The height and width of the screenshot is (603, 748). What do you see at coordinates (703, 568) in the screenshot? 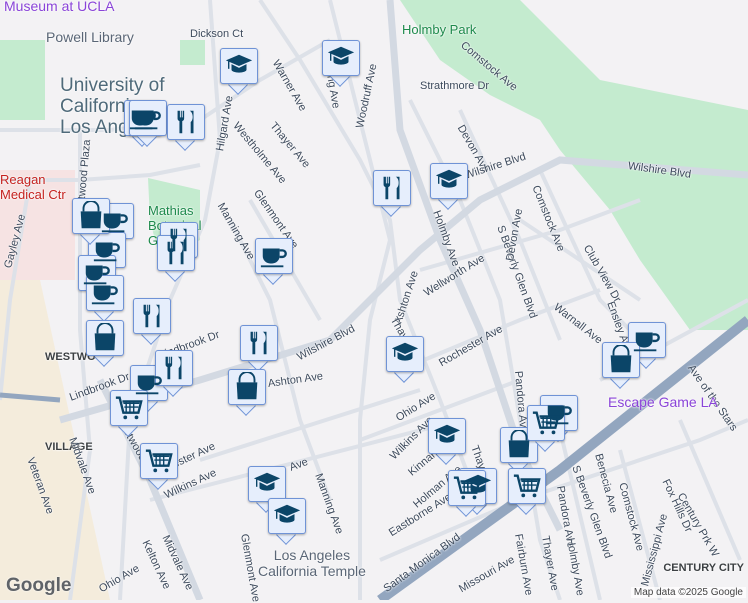
I see `label-century-city: CENTURY CITY` at bounding box center [703, 568].